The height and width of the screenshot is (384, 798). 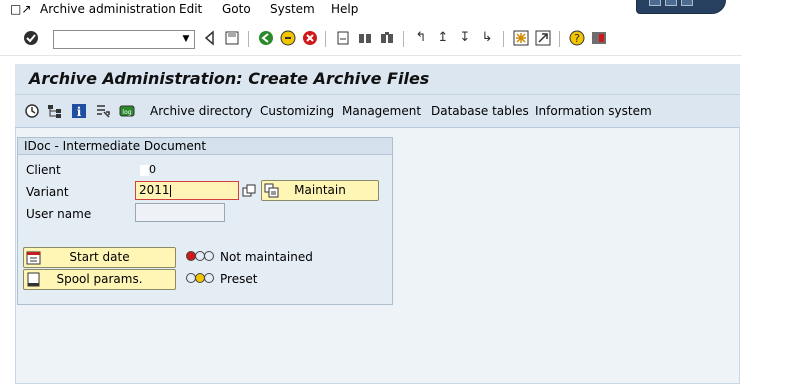 What do you see at coordinates (310, 38) in the screenshot?
I see `cancel-icon` at bounding box center [310, 38].